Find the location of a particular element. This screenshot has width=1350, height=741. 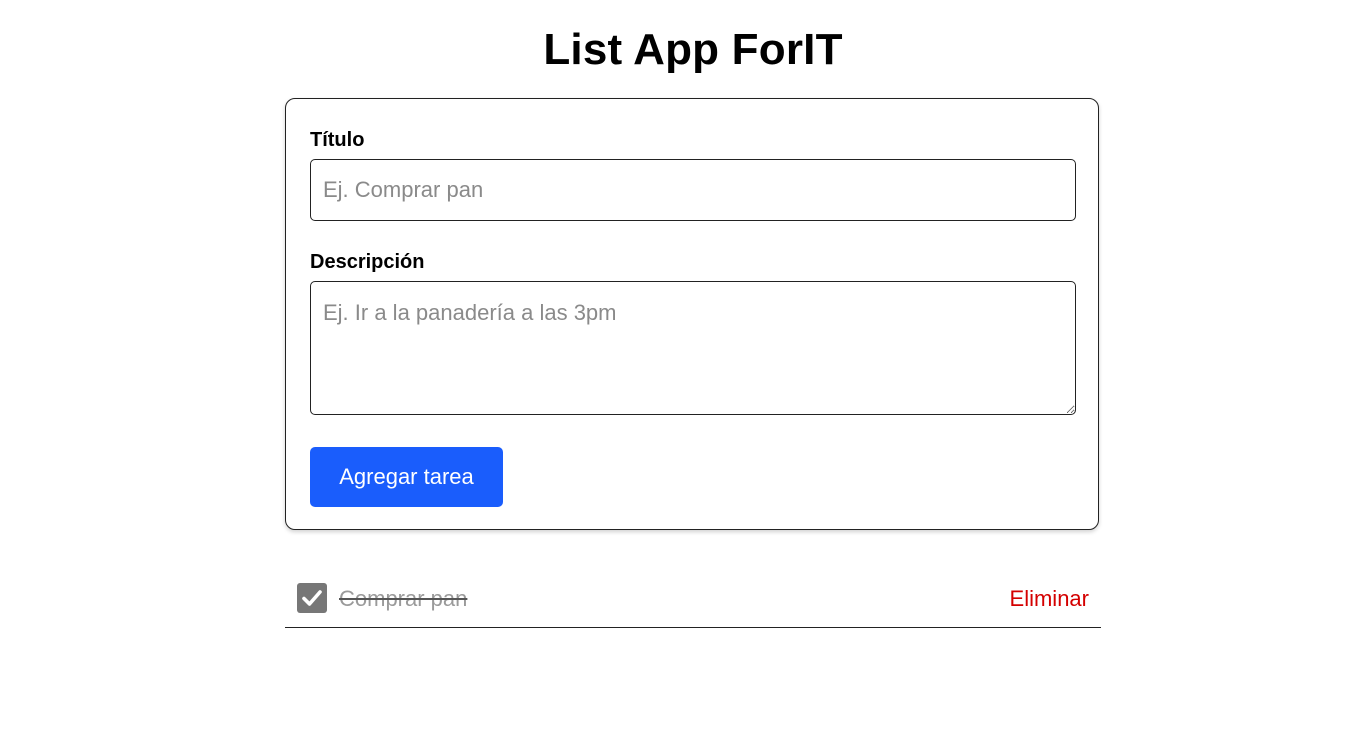

page-title: List App ForIT is located at coordinates (693, 49).